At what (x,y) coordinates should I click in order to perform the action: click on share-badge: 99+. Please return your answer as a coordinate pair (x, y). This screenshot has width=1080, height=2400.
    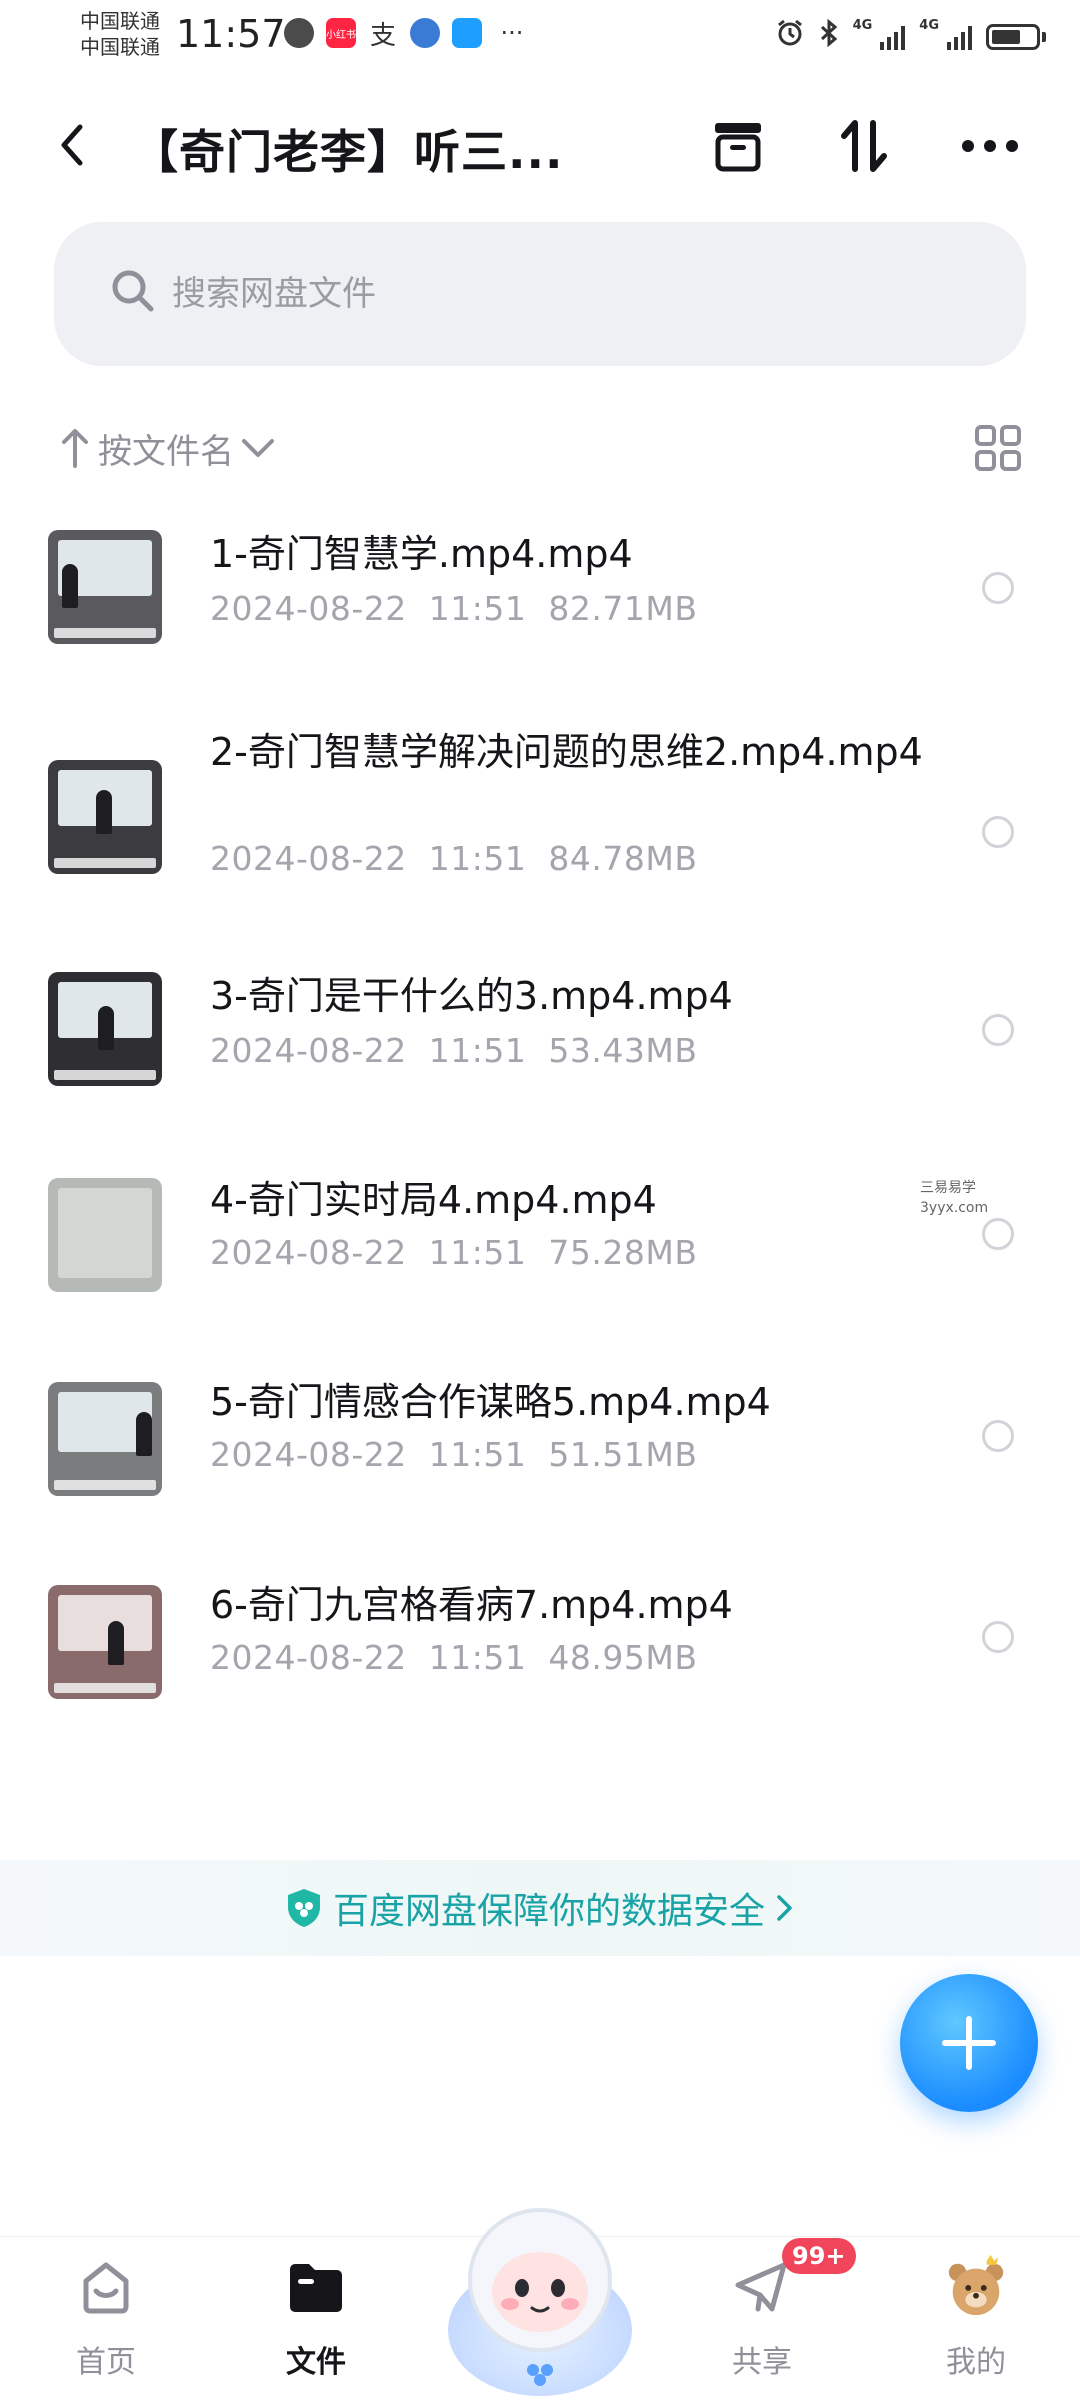
    Looking at the image, I should click on (819, 2256).